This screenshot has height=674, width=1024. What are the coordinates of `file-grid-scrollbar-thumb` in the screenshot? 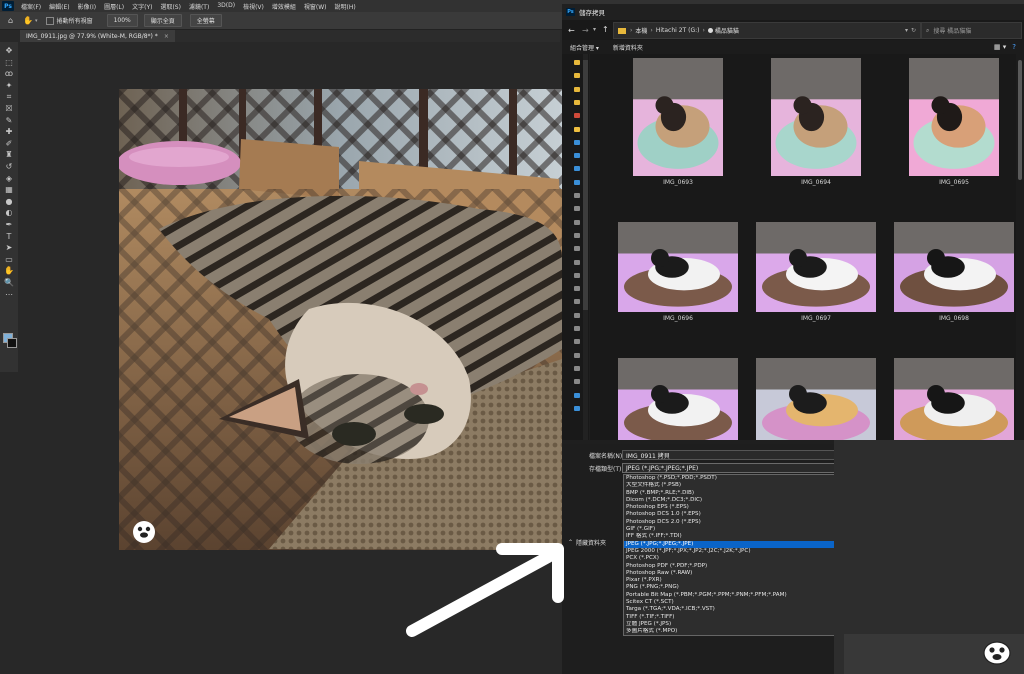 It's located at (1020, 120).